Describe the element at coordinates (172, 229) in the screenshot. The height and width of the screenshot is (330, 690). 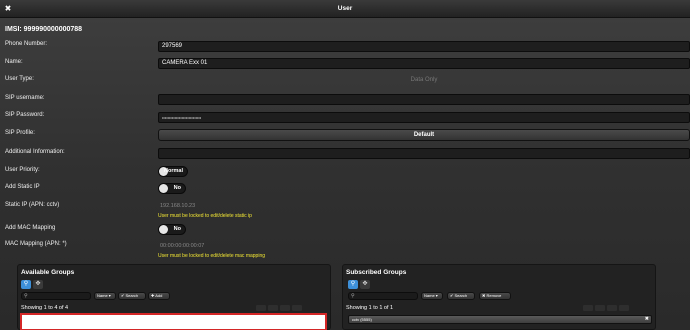
I see `add-mac-toggle: No` at that location.